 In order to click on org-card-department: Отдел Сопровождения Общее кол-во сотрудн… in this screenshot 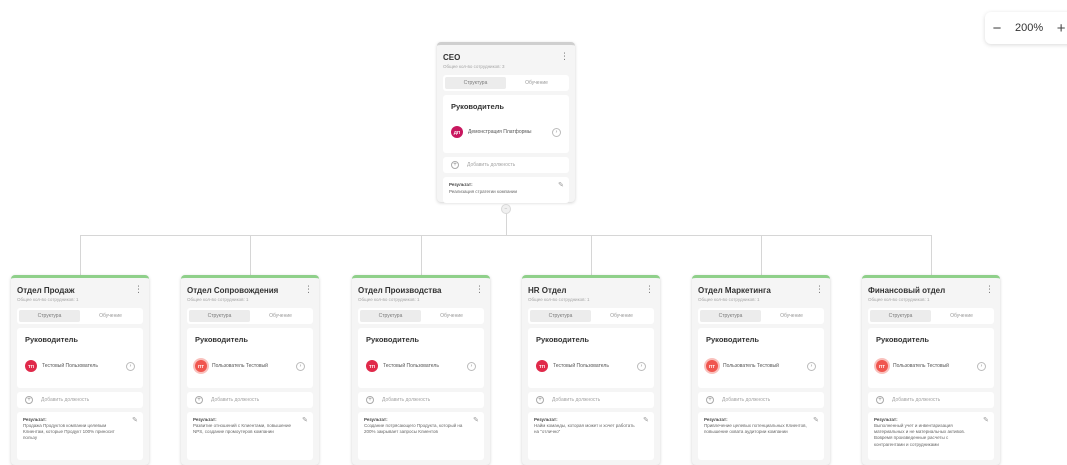, I will do `click(250, 370)`.